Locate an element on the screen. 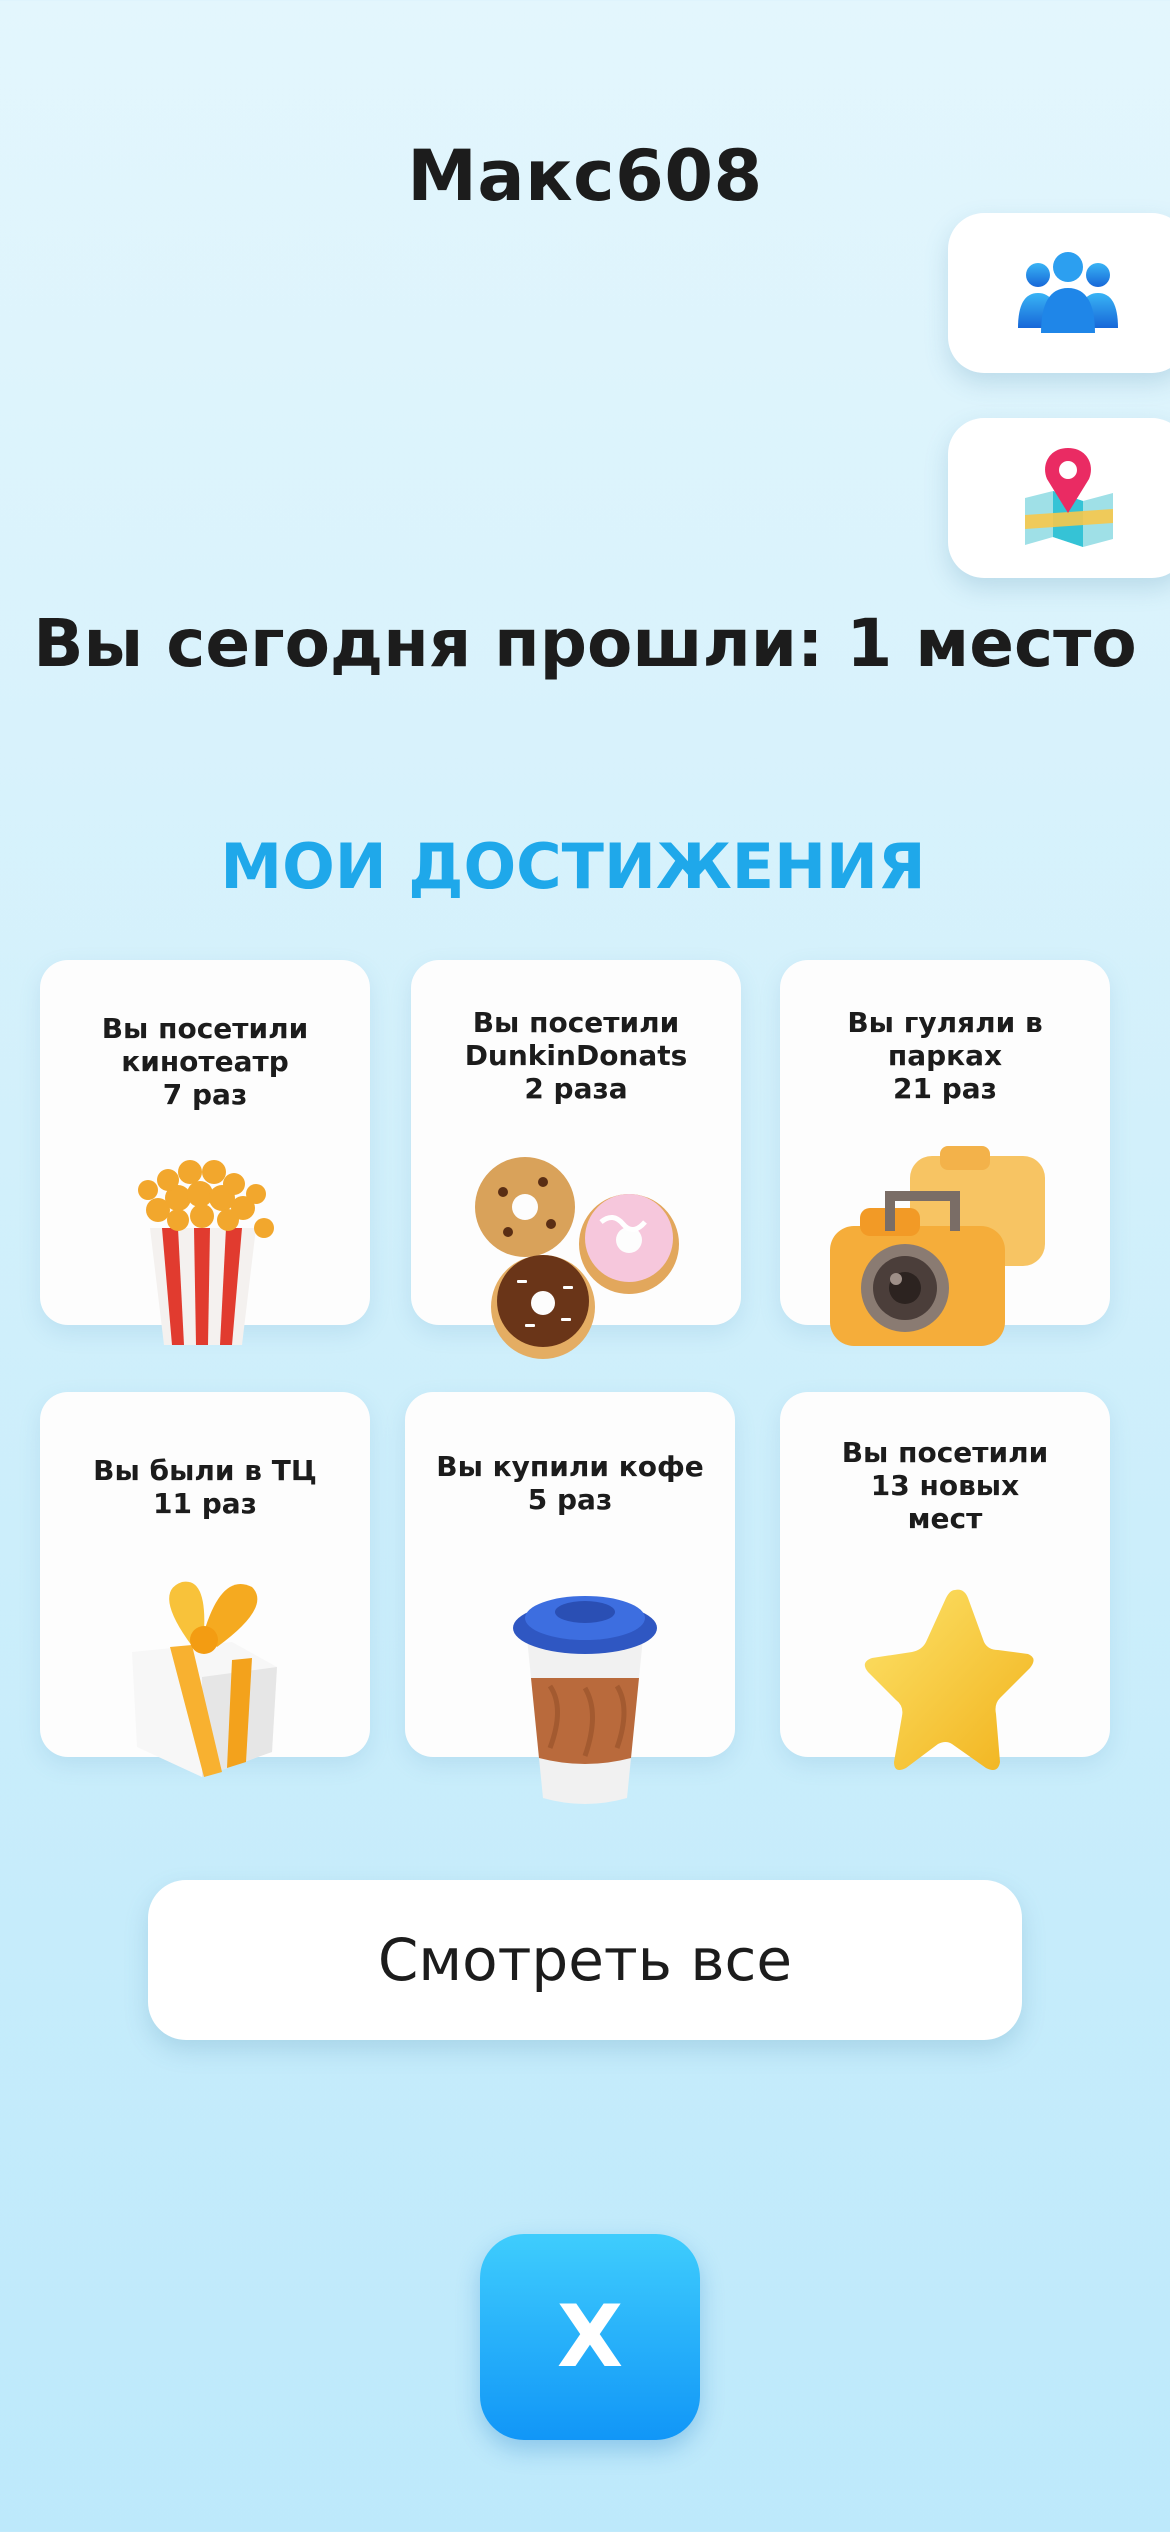 The width and height of the screenshot is (1170, 2532). achievement-text: Вы купили кофе 5 раз is located at coordinates (570, 1483).